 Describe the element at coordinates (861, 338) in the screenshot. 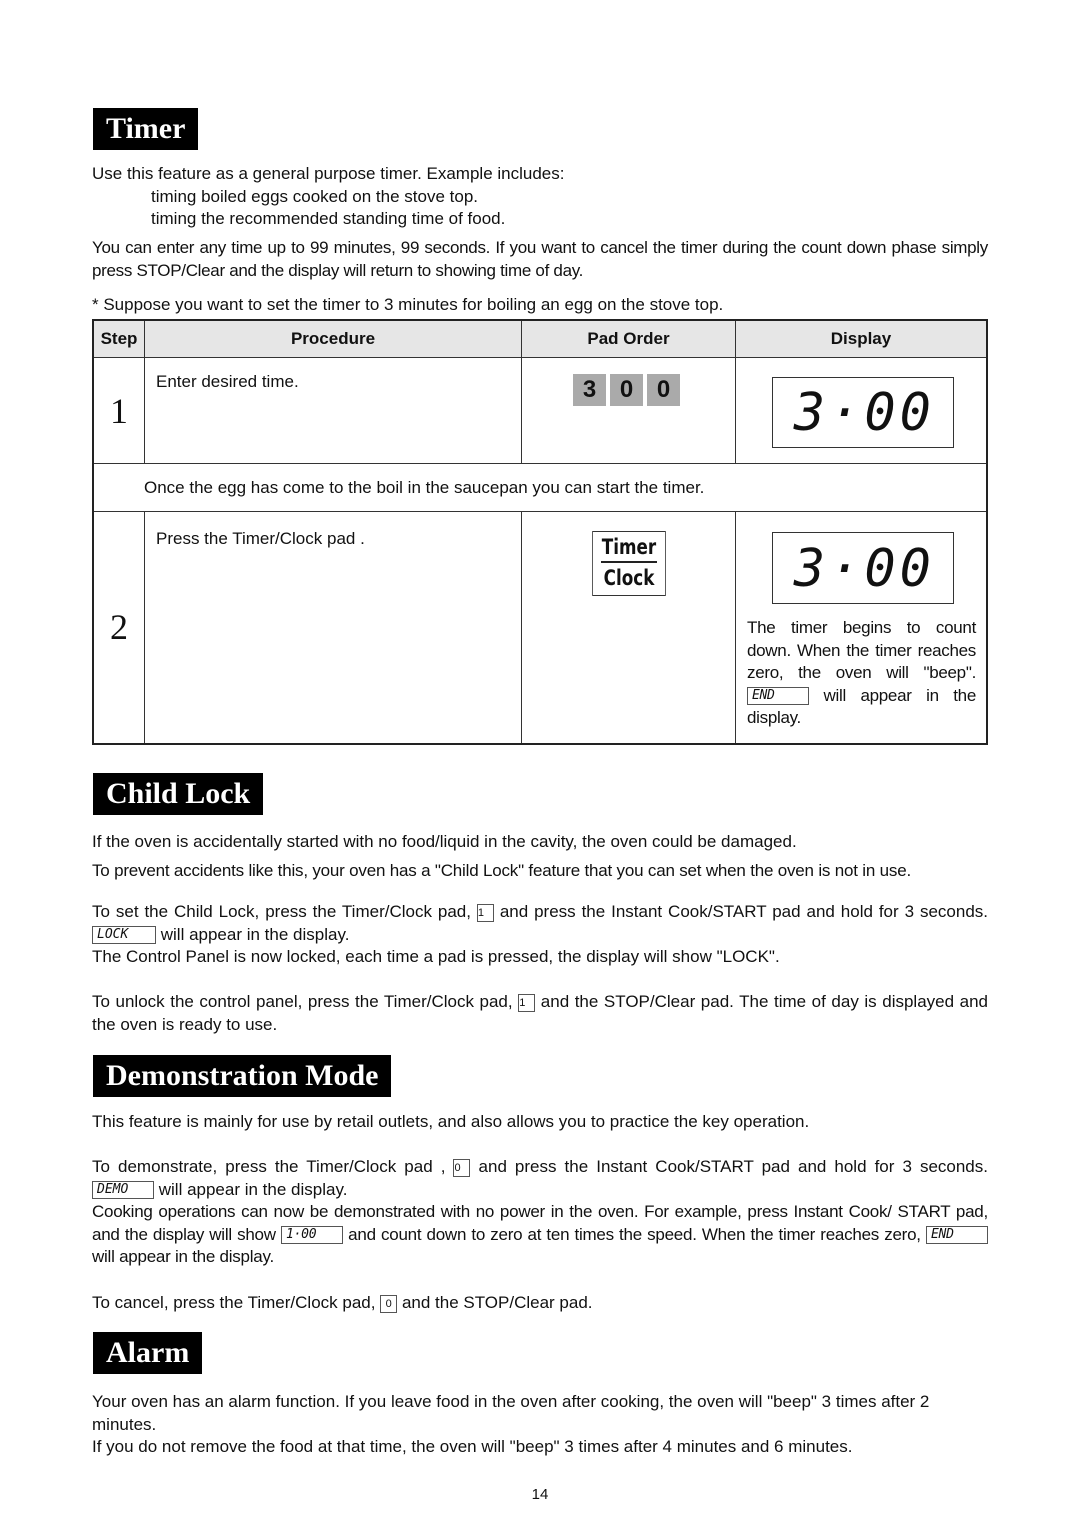

I see `header-display: Display` at that location.